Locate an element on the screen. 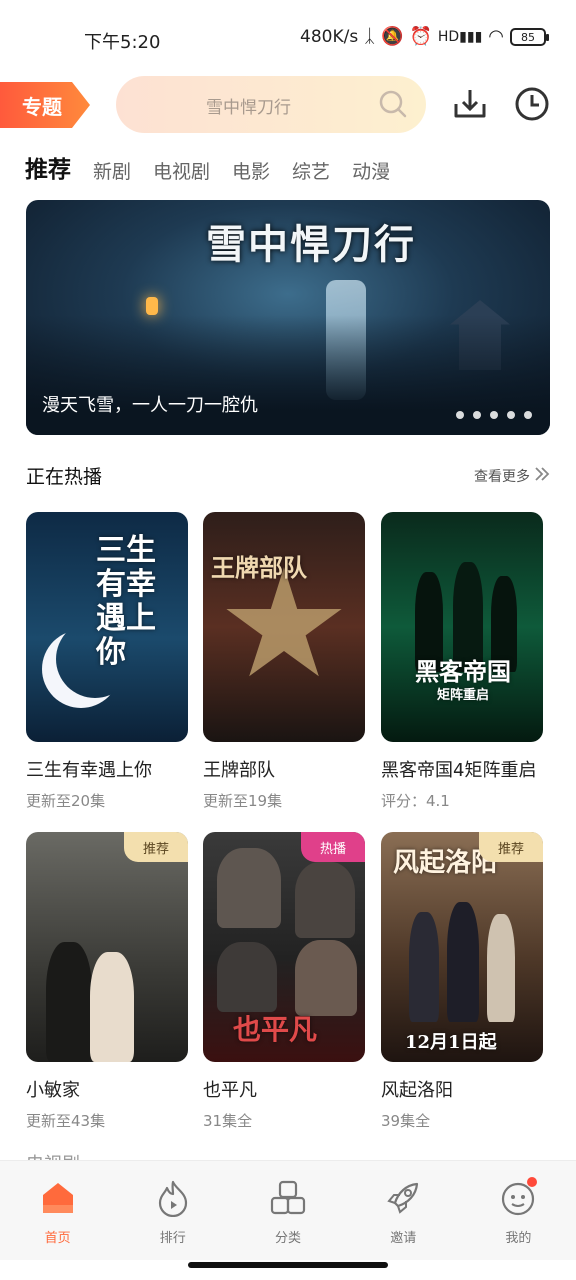  poster-title: 三生有幸遇上你 is located at coordinates (126, 601).